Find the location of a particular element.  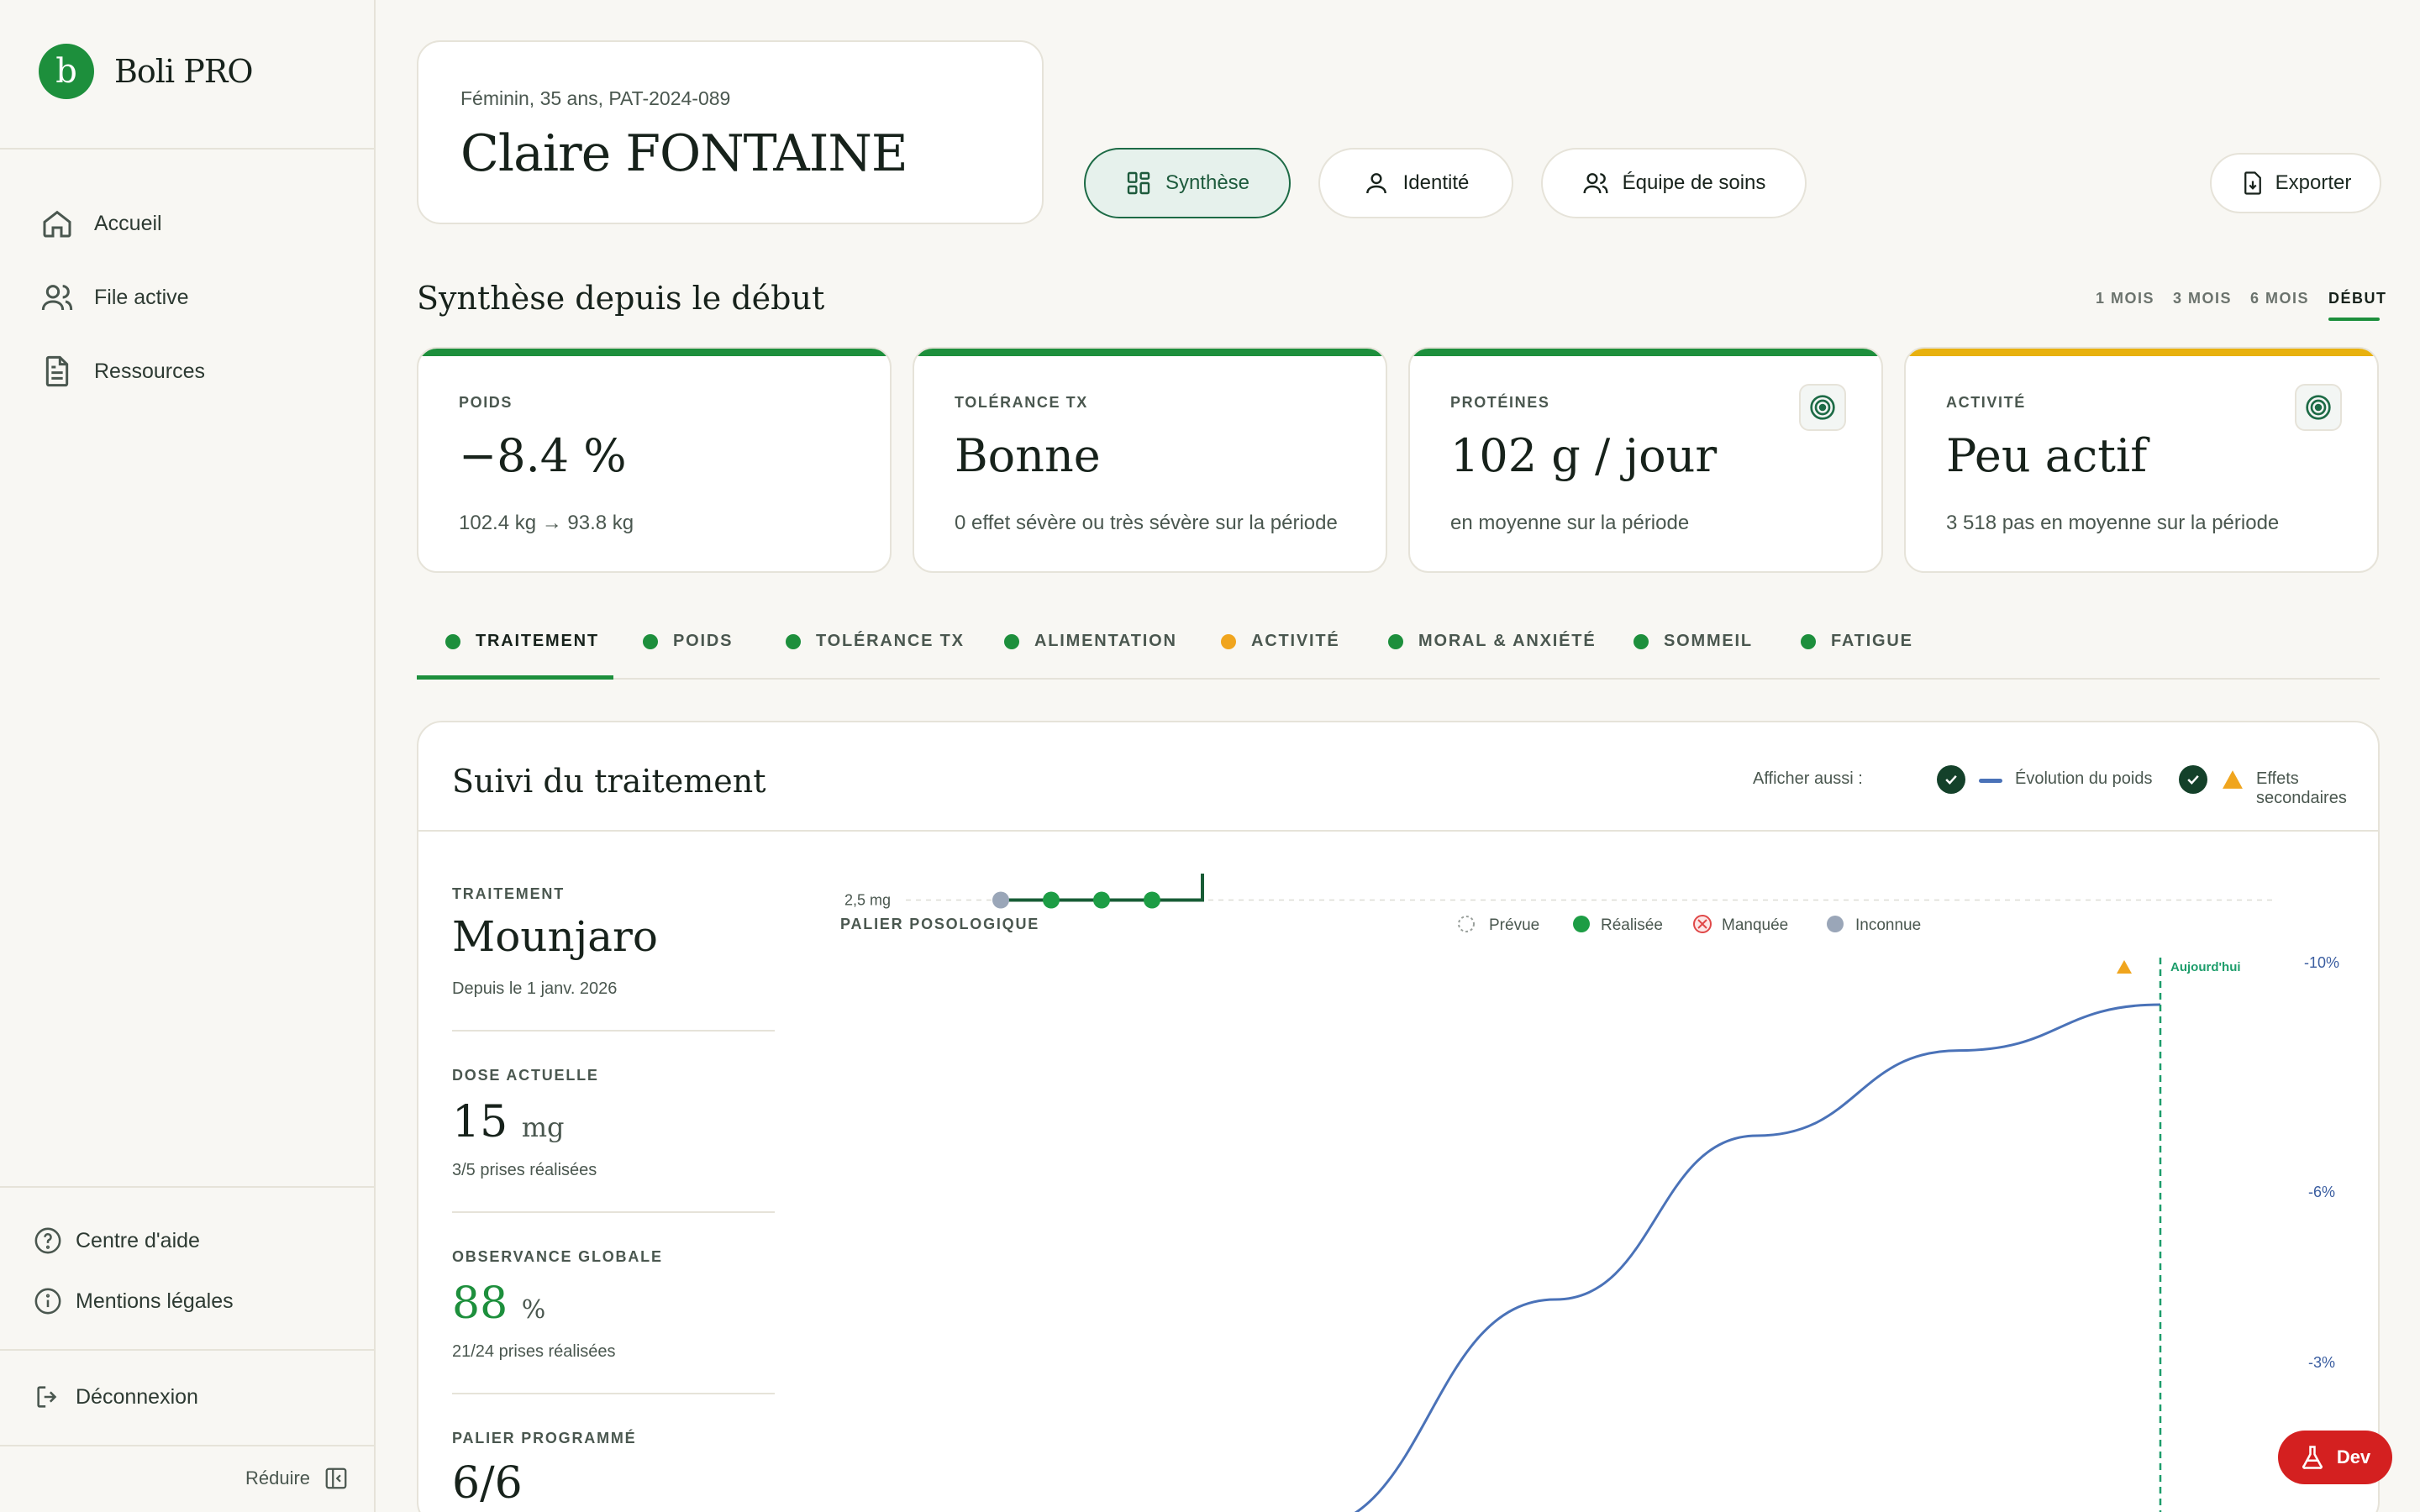

card-value: 102 g / jour is located at coordinates (1584, 455).